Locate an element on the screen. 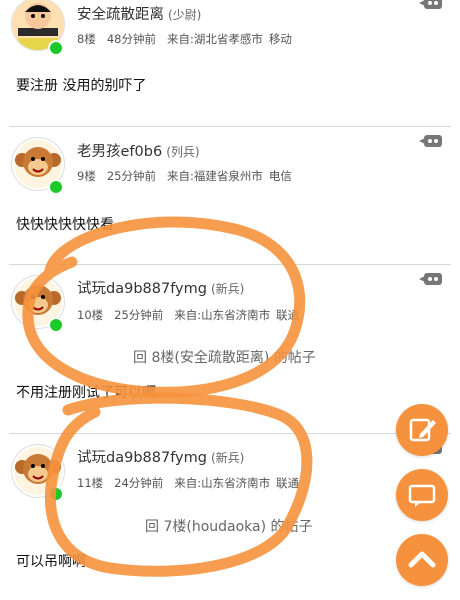 Image resolution: width=460 pixels, height=600 pixels. post-meta: 9楼 25分钟前 来自:福建省泉州市 电信 is located at coordinates (190, 176).